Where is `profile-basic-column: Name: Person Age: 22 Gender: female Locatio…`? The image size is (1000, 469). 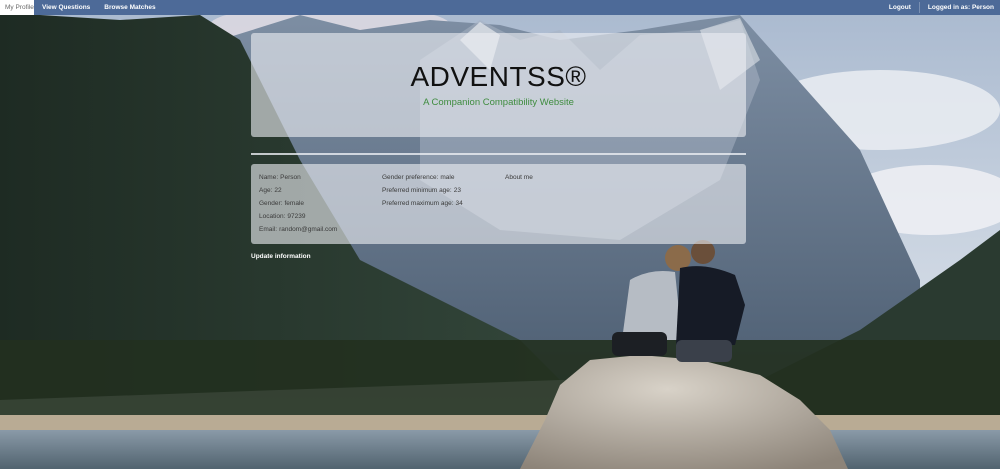
profile-basic-column: Name: Person Age: 22 Gender: female Locatio… is located at coordinates (298, 204).